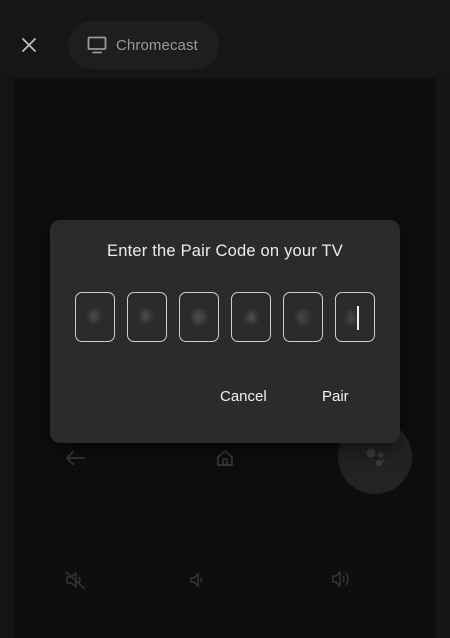 This screenshot has height=638, width=450. I want to click on pair-code-input-row: F F D 4 C 1, so click(225, 319).